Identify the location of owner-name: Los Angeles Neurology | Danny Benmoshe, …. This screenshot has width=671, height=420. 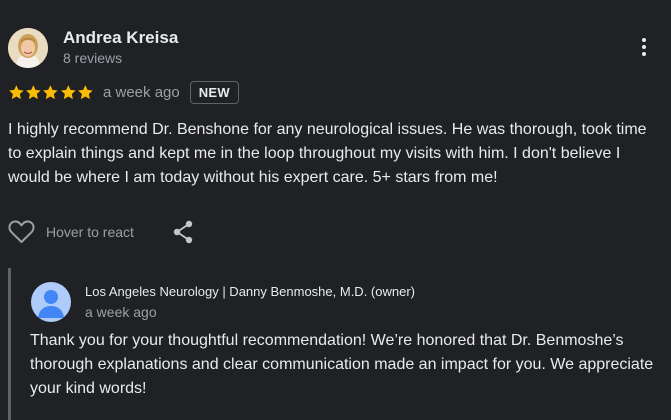
(250, 291).